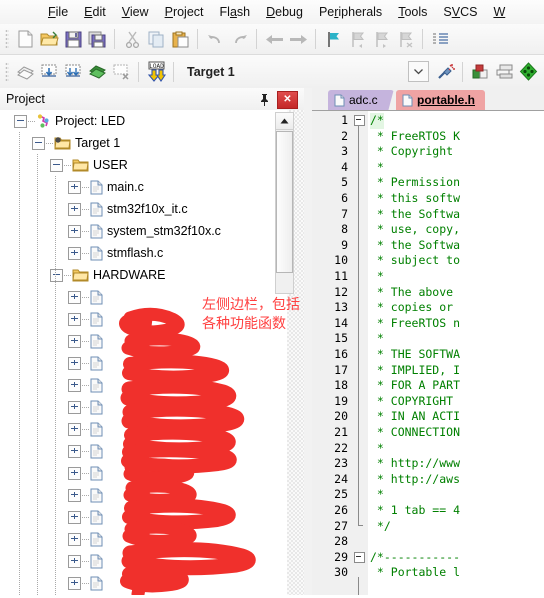  I want to click on code-line: 29 /*-----------, so click(428, 558).